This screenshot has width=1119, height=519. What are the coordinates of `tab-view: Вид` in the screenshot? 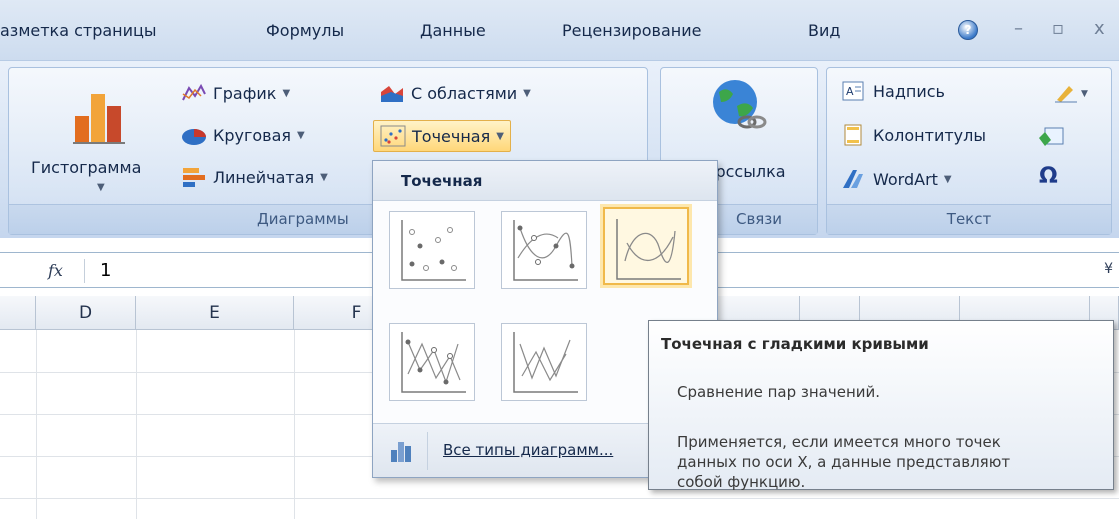 It's located at (824, 30).